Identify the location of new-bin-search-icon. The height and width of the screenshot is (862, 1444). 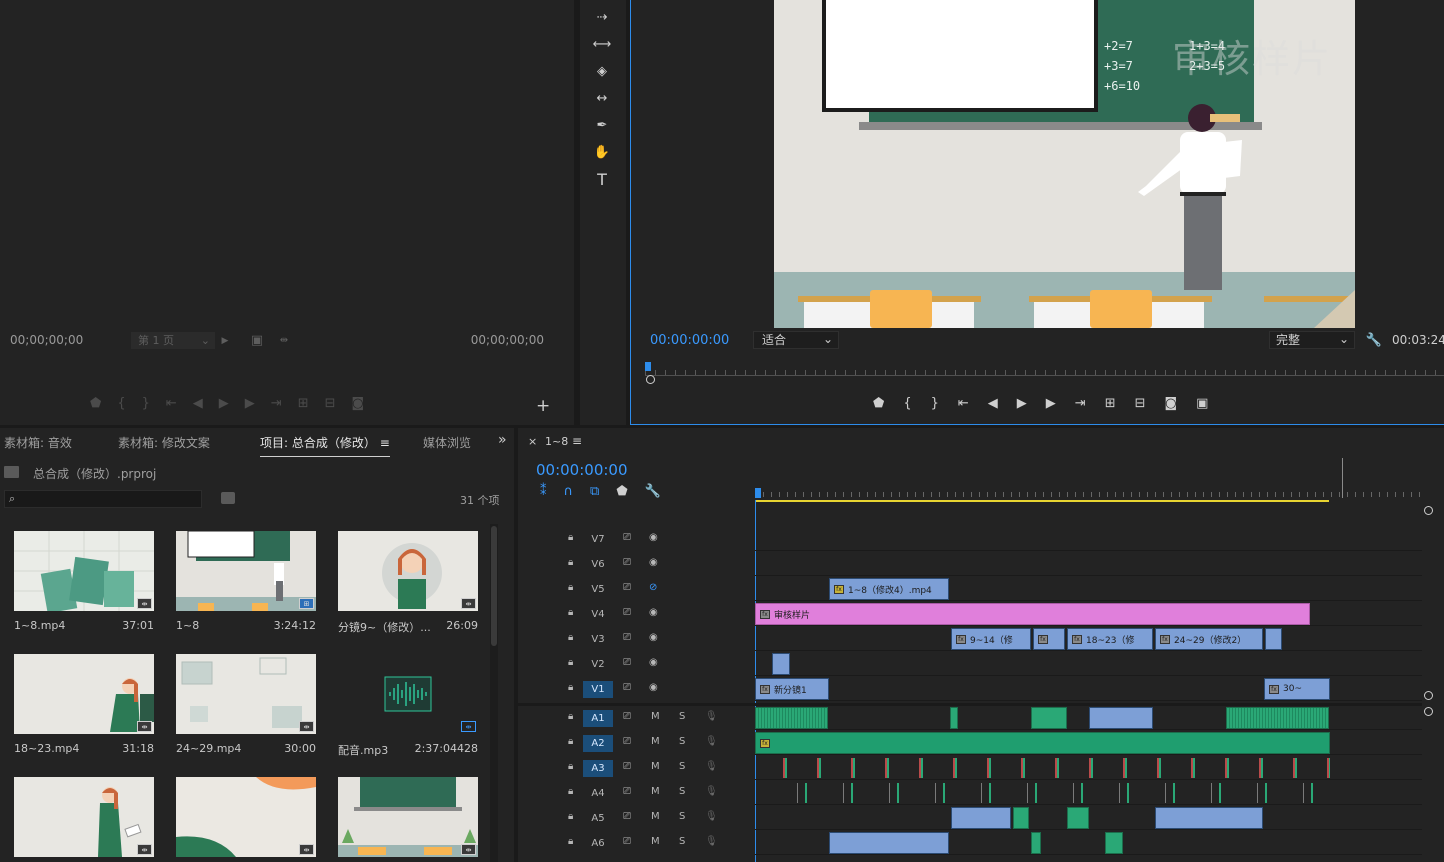
(228, 498).